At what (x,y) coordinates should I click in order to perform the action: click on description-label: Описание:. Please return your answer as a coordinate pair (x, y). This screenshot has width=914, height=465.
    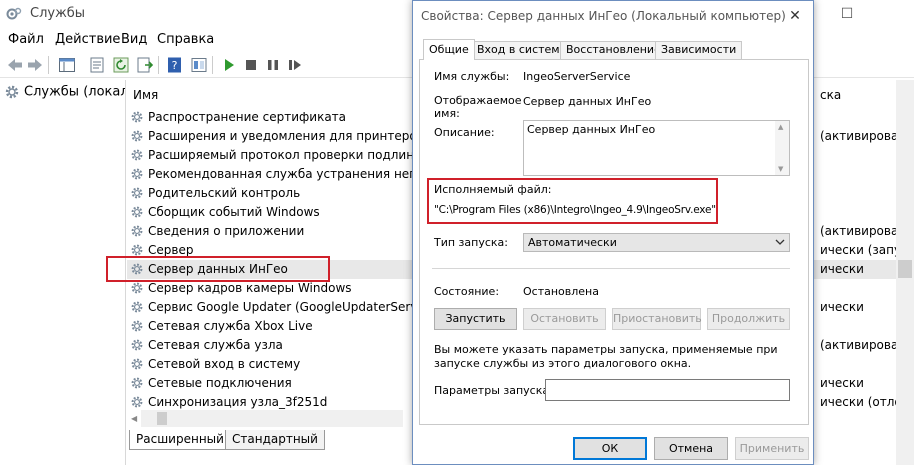
    Looking at the image, I should click on (464, 132).